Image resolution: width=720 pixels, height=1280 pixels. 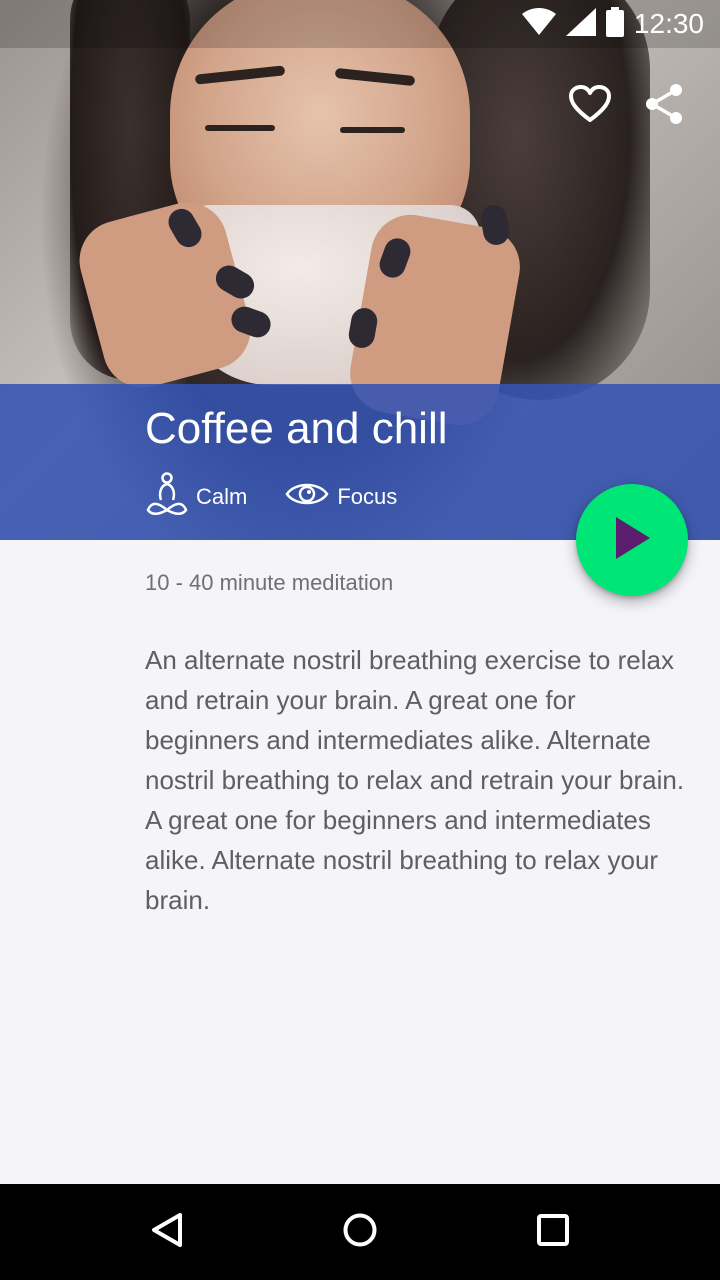 What do you see at coordinates (668, 23) in the screenshot?
I see `status-time: 12:30` at bounding box center [668, 23].